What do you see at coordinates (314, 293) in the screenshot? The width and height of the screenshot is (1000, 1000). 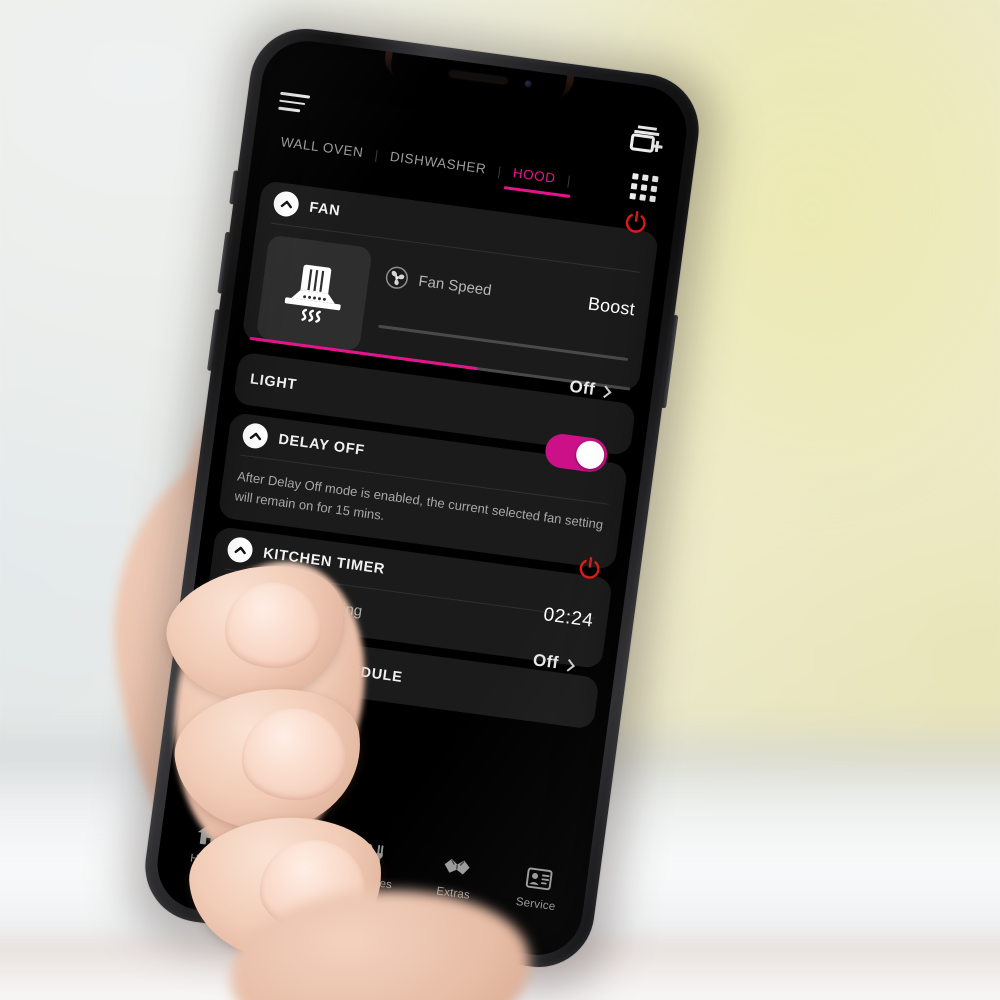 I see `range-hood-icon` at bounding box center [314, 293].